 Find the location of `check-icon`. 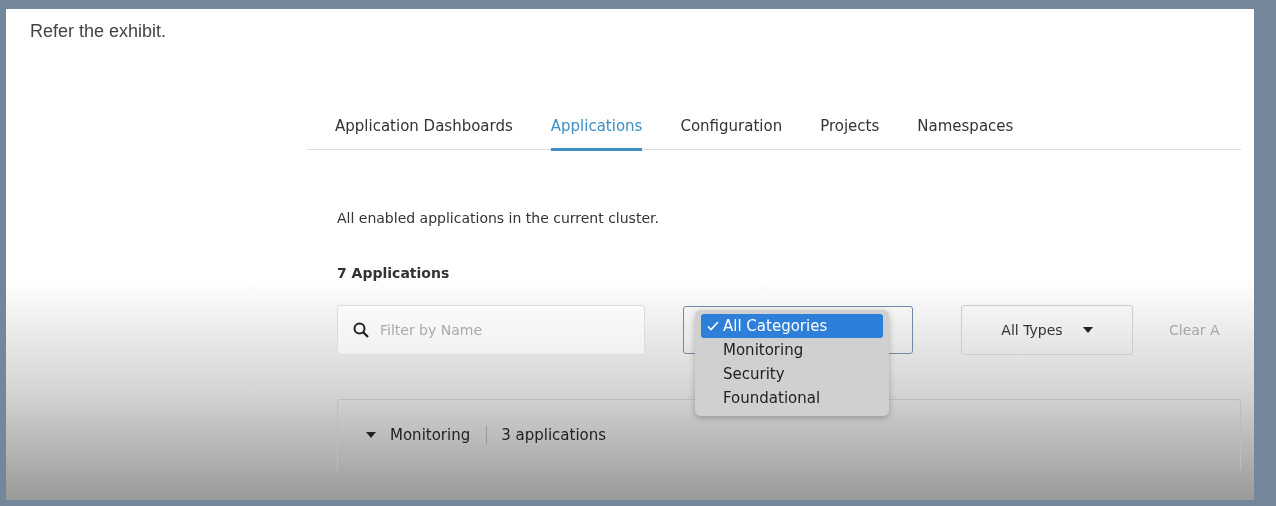

check-icon is located at coordinates (713, 326).